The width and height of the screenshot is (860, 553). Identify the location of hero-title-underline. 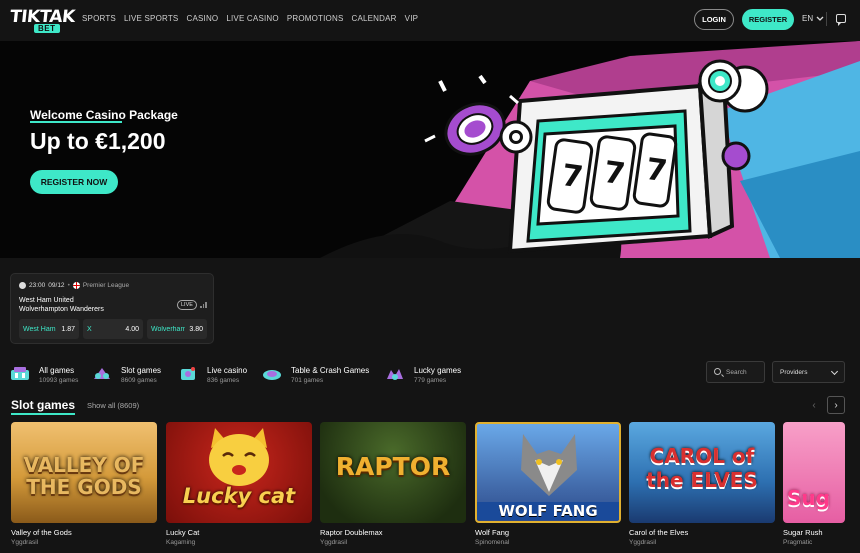
(76, 122).